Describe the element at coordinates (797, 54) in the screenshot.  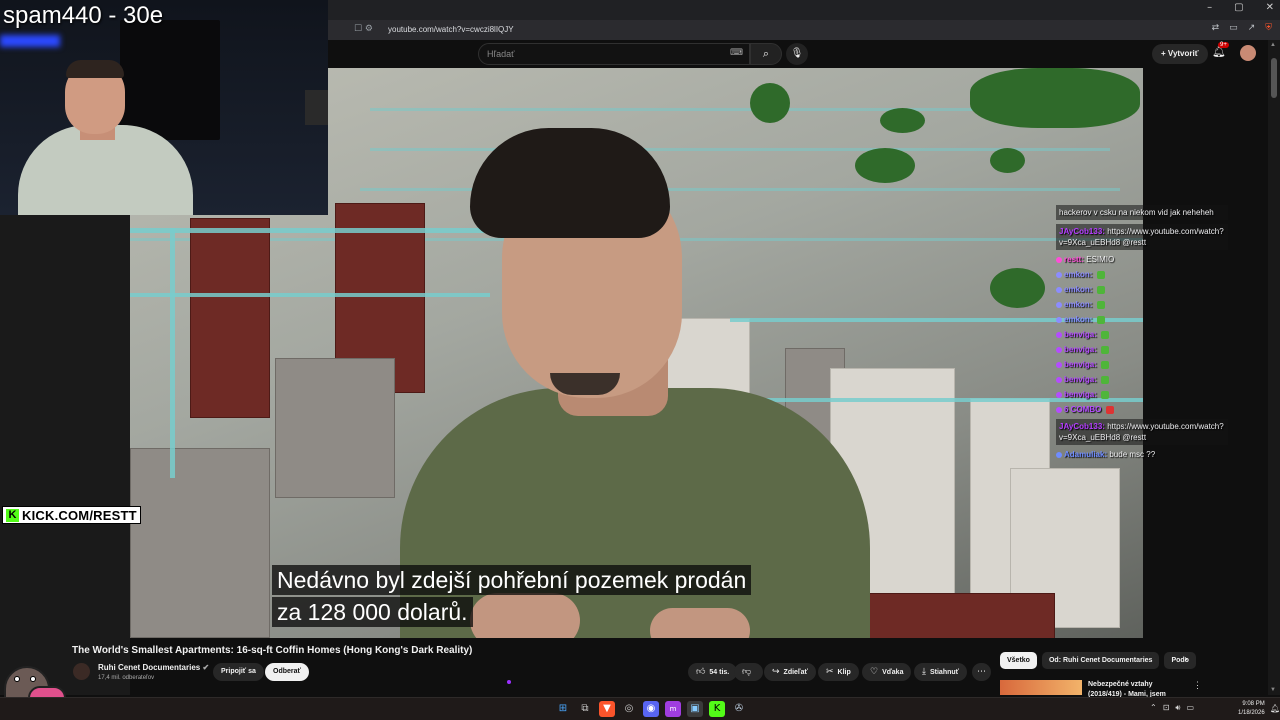
I see `voice-search-button: 🎙` at that location.